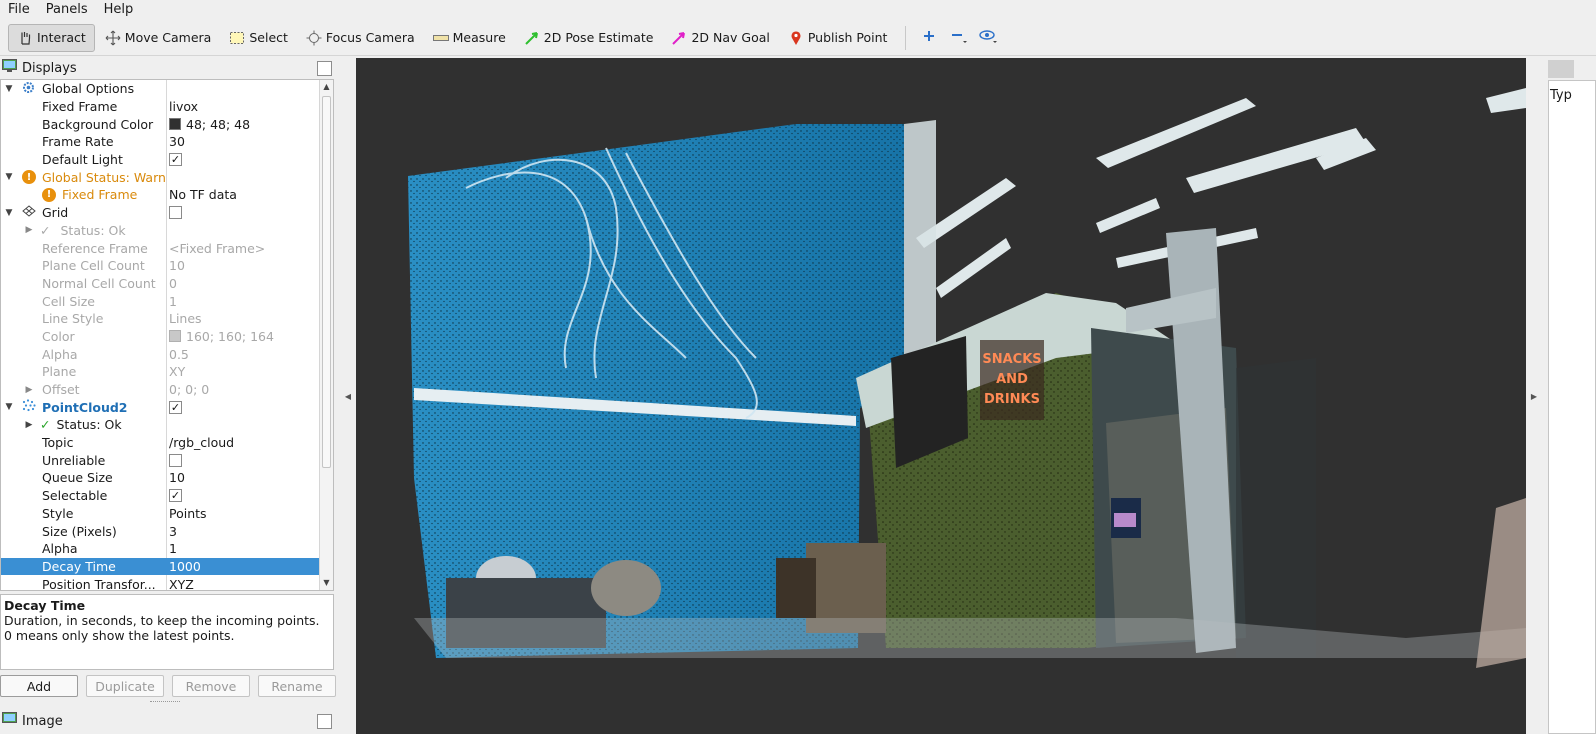 The width and height of the screenshot is (1596, 734). Describe the element at coordinates (167, 142) in the screenshot. I see `tree-row-frame-rate: Frame Rate 30` at that location.